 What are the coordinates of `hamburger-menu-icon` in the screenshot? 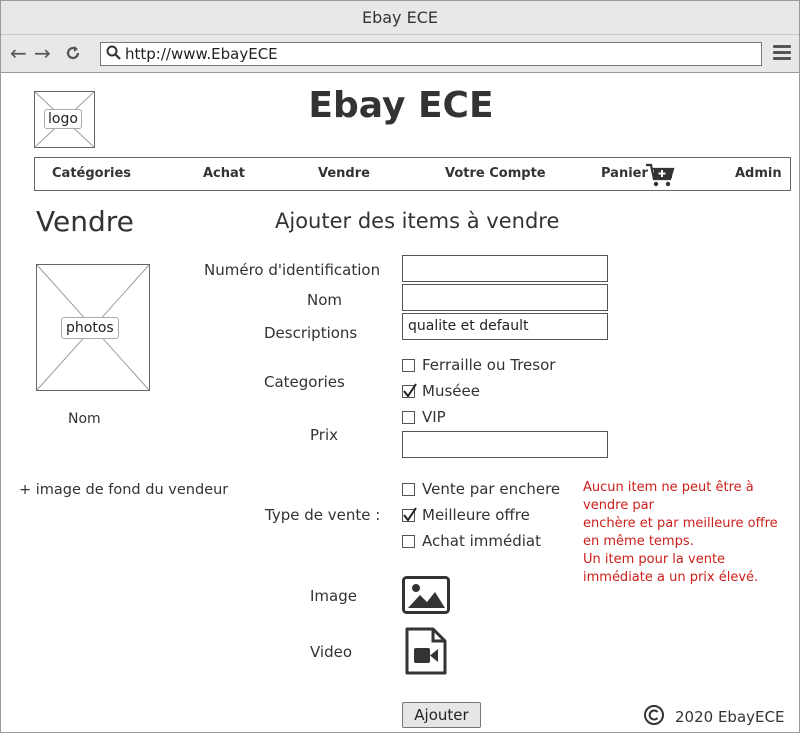 It's located at (782, 53).